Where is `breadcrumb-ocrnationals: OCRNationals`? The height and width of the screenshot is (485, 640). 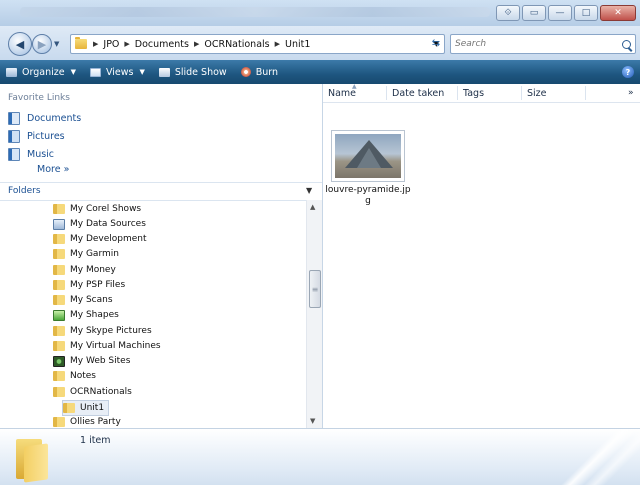 breadcrumb-ocrnationals: OCRNationals is located at coordinates (236, 44).